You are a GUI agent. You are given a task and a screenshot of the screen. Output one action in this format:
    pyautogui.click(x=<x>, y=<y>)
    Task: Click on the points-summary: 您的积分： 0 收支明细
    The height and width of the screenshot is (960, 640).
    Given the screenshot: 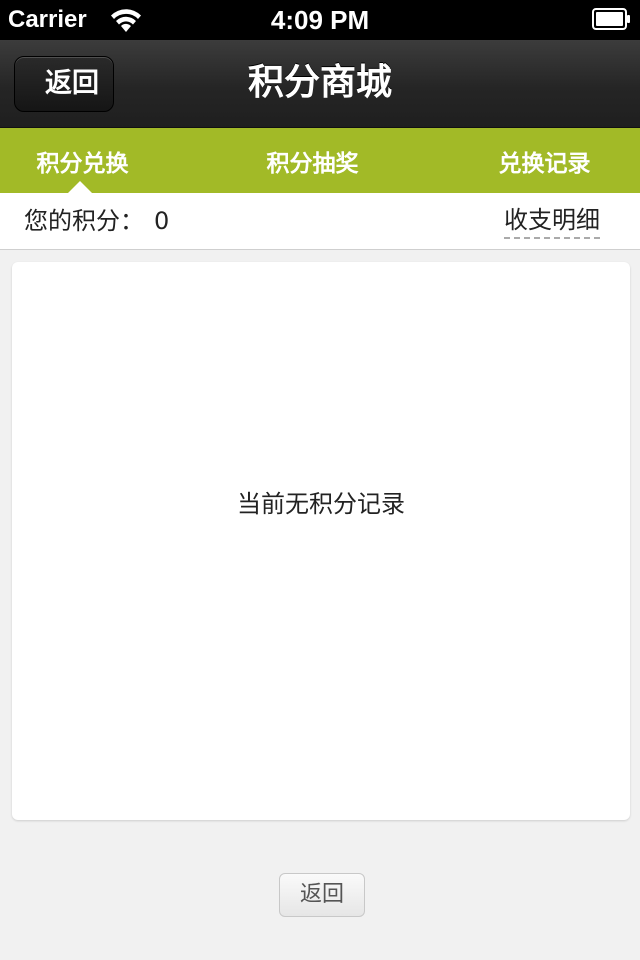 What is the action you would take?
    pyautogui.click(x=320, y=221)
    